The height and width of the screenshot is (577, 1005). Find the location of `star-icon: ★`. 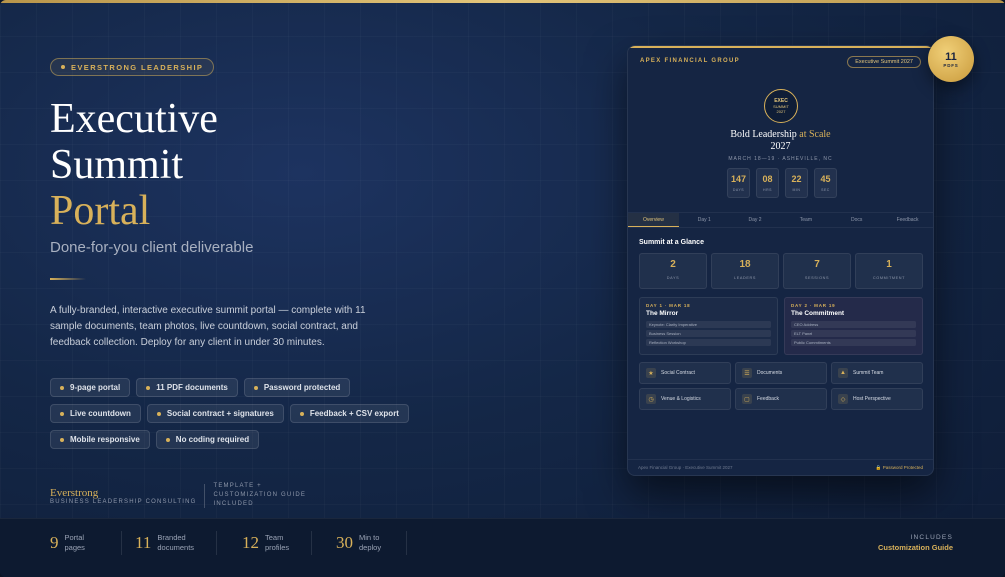

star-icon: ★ is located at coordinates (651, 373).